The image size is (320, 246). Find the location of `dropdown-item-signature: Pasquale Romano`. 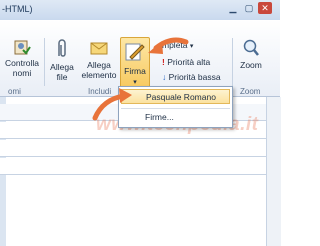

dropdown-item-signature: Pasquale Romano is located at coordinates (175, 96).